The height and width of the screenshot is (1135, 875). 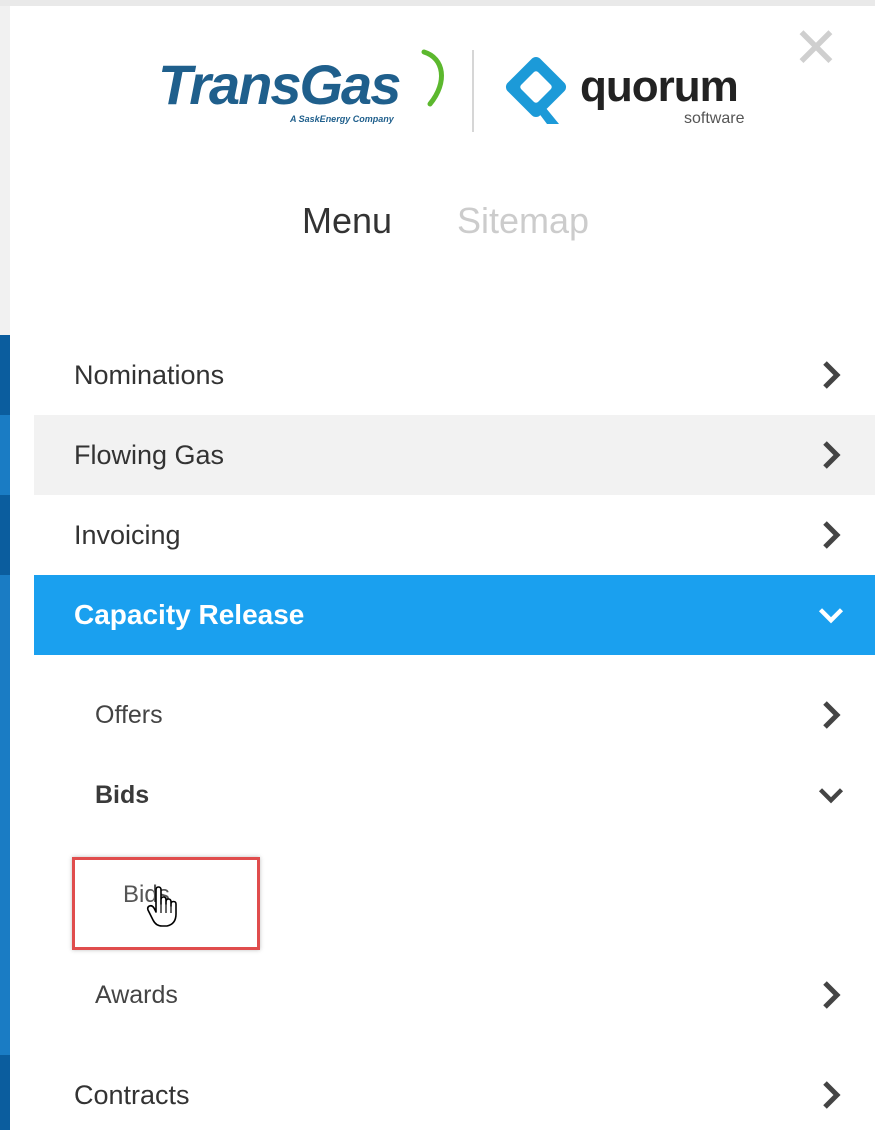 What do you see at coordinates (127, 534) in the screenshot?
I see `menu-item-label: Invoicing` at bounding box center [127, 534].